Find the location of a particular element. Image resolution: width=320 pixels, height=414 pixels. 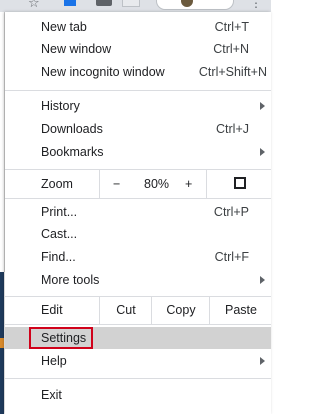

menu-item-shortcut: Ctrl+F is located at coordinates (231, 257).